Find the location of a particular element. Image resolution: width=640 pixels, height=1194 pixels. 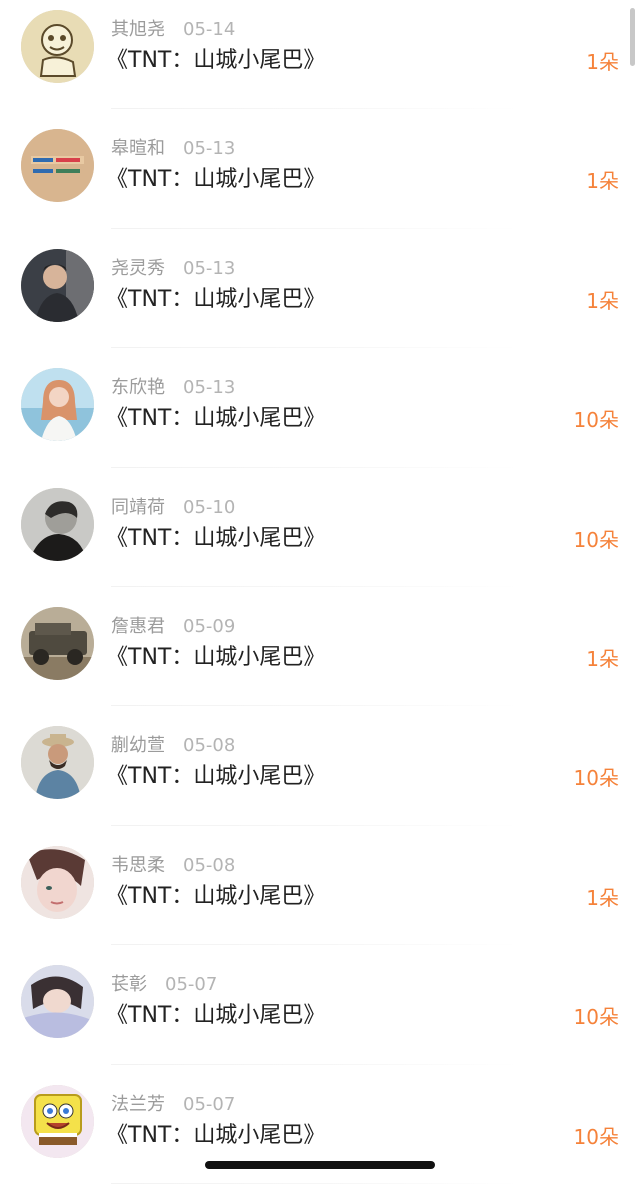

list-item: 同靖荷 05-10 《TNT：山城小尾巴》 10朵 is located at coordinates (320, 537).